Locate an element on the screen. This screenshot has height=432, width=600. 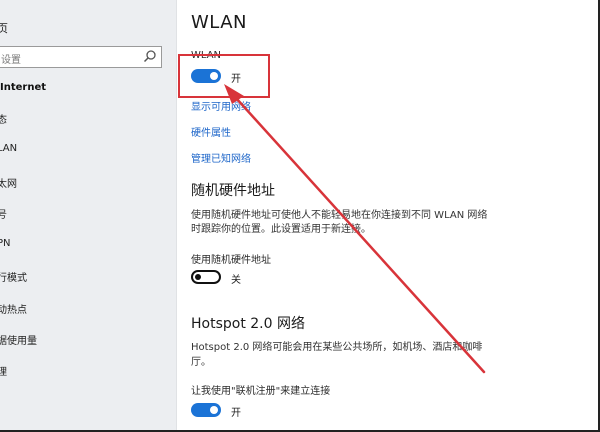
settings-search-input: 设置 is located at coordinates (81, 57).